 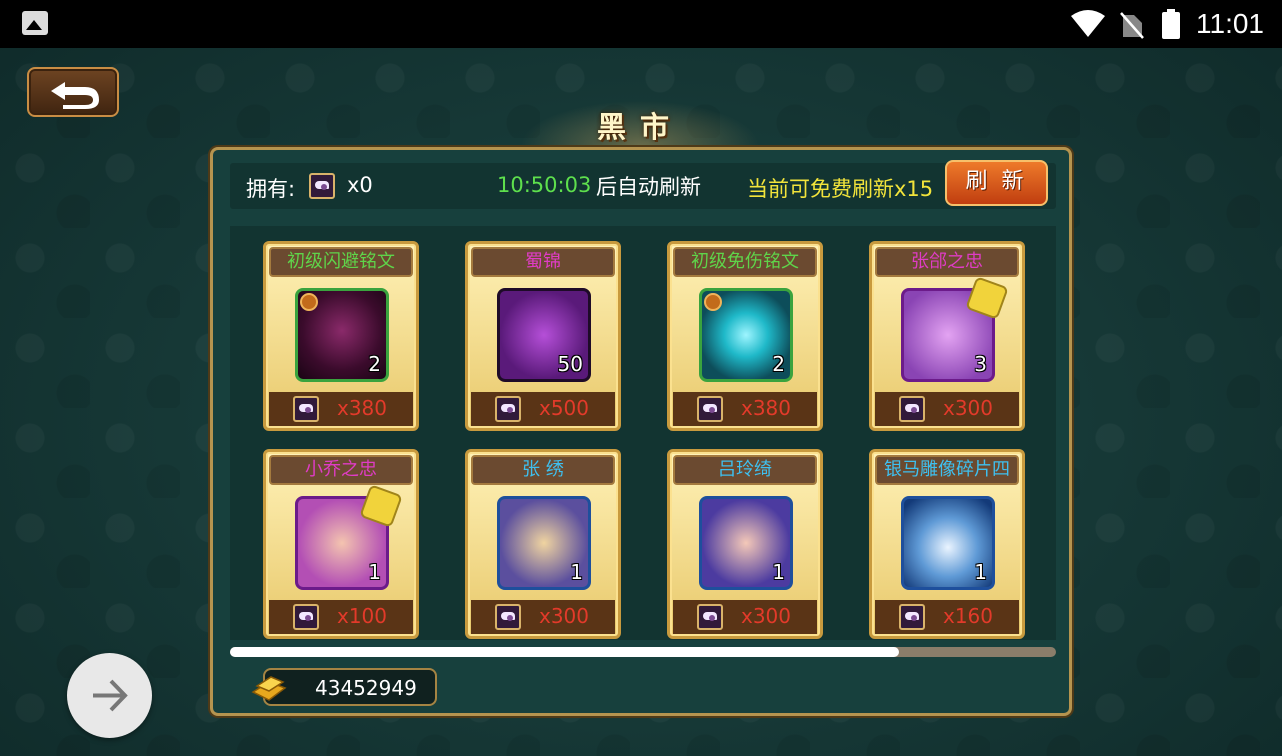 I want to click on silk-icon: 50, so click(x=544, y=335).